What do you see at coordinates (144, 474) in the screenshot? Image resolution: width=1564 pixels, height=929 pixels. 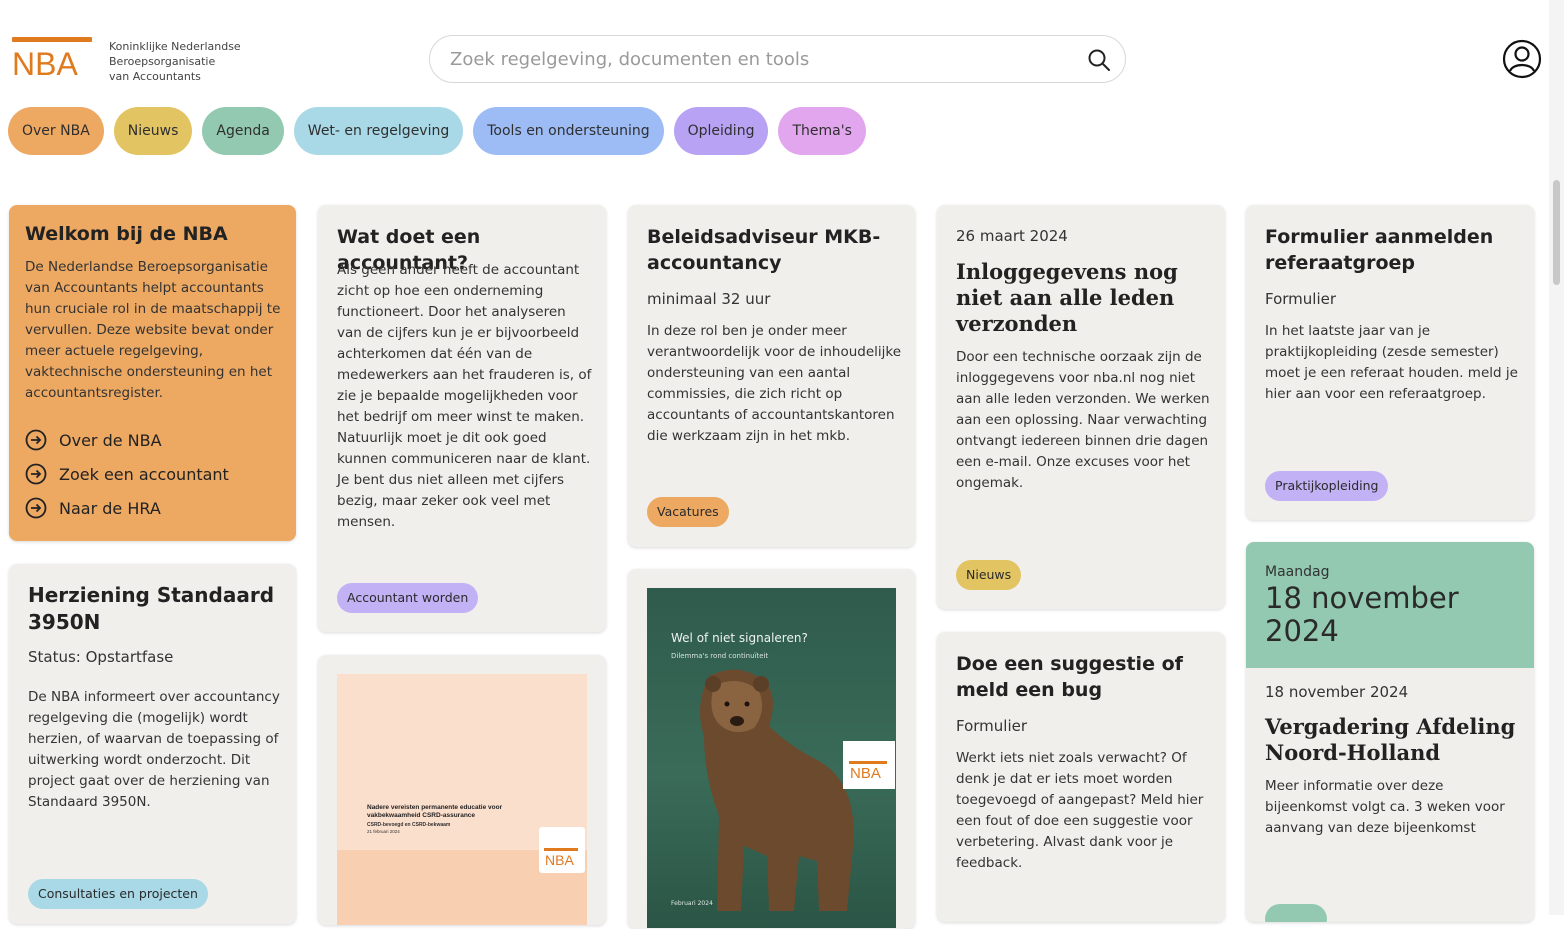 I see `link-label: Zoek een accountant` at bounding box center [144, 474].